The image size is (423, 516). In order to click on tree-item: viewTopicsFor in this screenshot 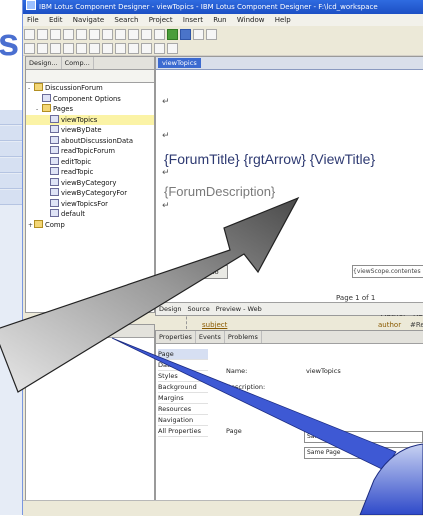, I will do `click(90, 204)`.